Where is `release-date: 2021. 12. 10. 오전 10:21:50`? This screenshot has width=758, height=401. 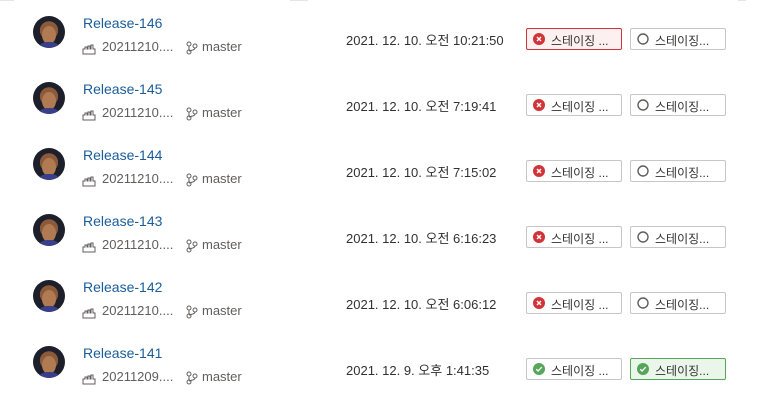
release-date: 2021. 12. 10. 오전 10:21:50 is located at coordinates (425, 40).